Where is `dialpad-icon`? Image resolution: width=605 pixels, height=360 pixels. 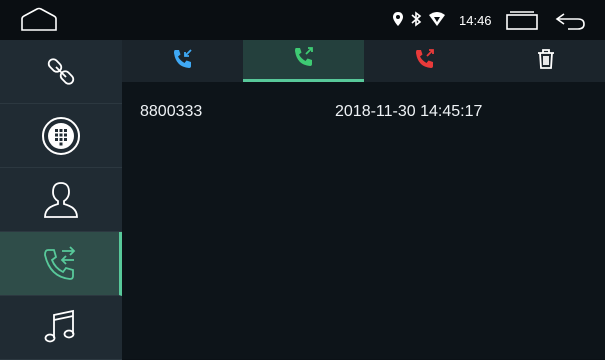 dialpad-icon is located at coordinates (61, 136).